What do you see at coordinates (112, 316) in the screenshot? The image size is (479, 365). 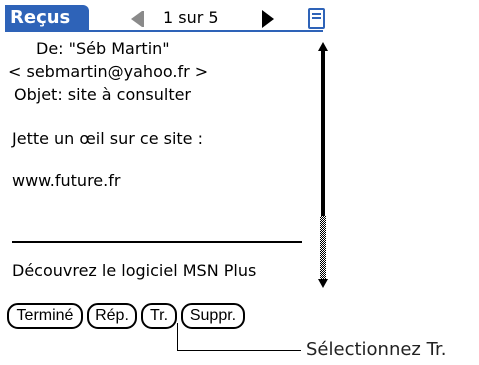 I see `reply-button: Rép.` at bounding box center [112, 316].